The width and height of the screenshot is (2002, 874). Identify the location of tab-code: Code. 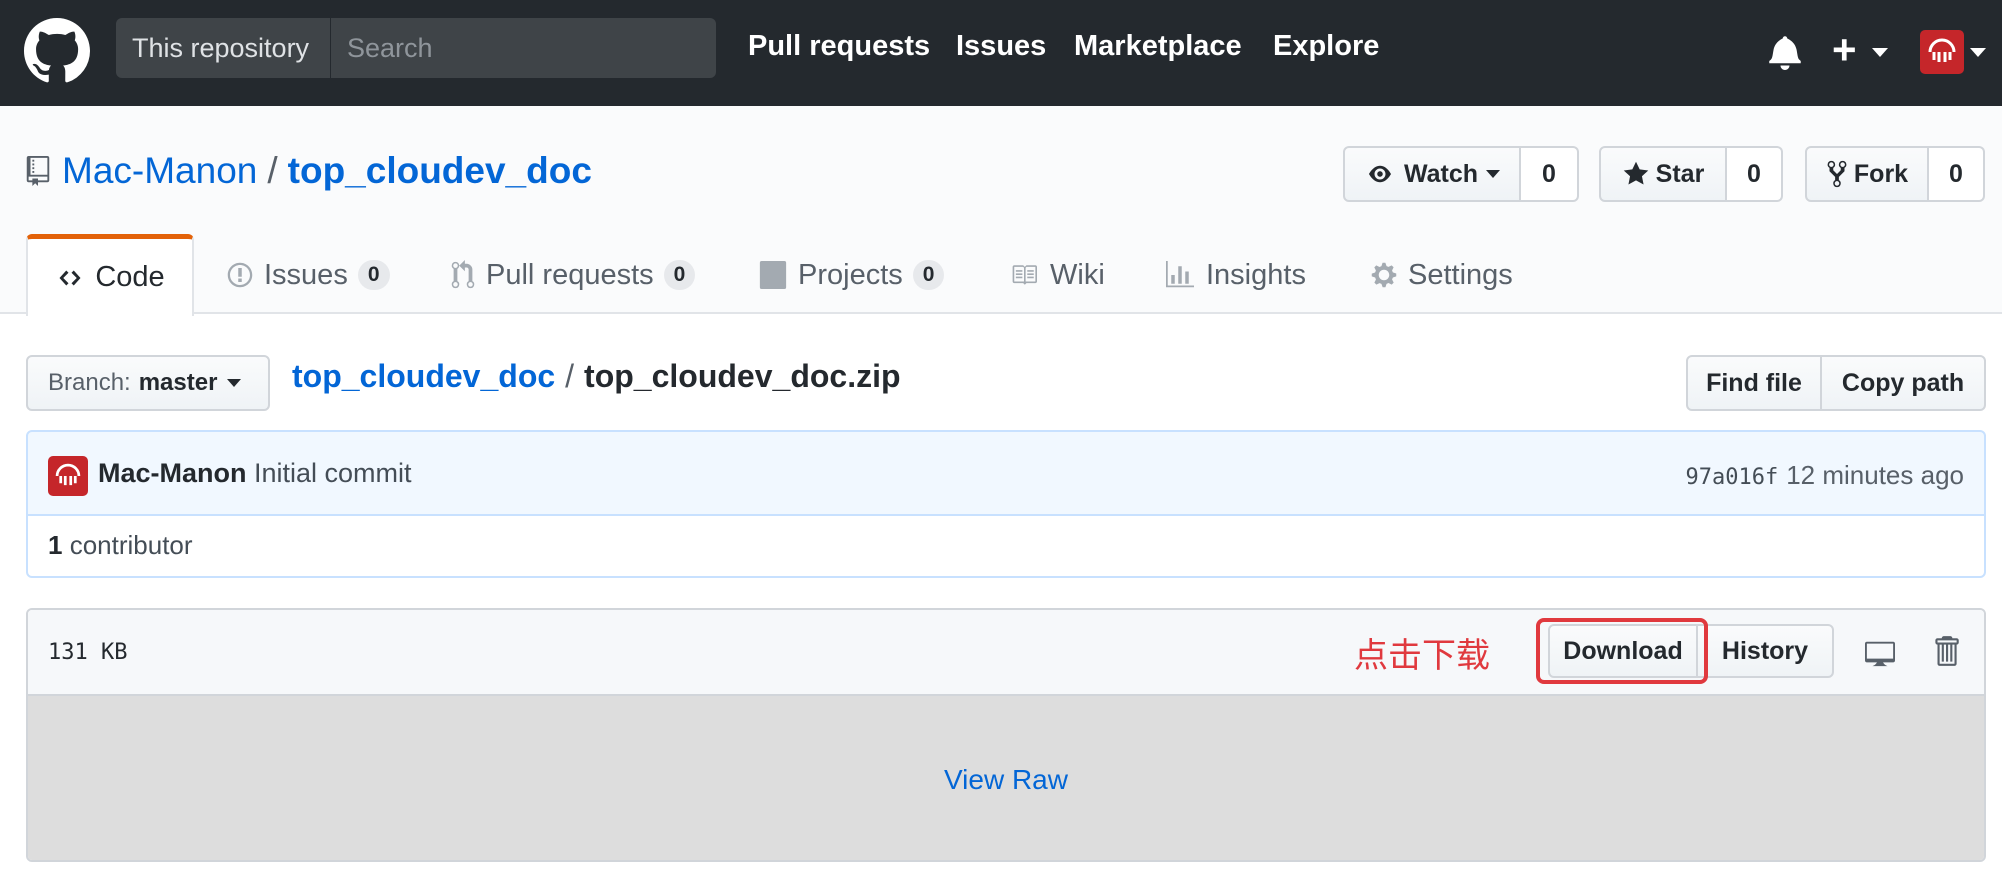
(110, 275).